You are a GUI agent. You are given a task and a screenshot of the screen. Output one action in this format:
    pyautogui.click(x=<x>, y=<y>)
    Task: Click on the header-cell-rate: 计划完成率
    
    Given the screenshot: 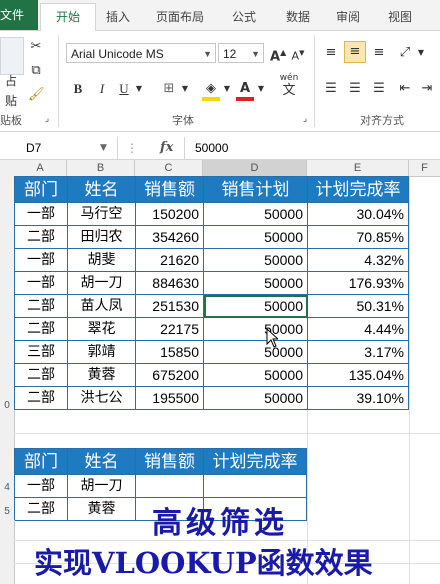 What is the action you would take?
    pyautogui.click(x=255, y=462)
    